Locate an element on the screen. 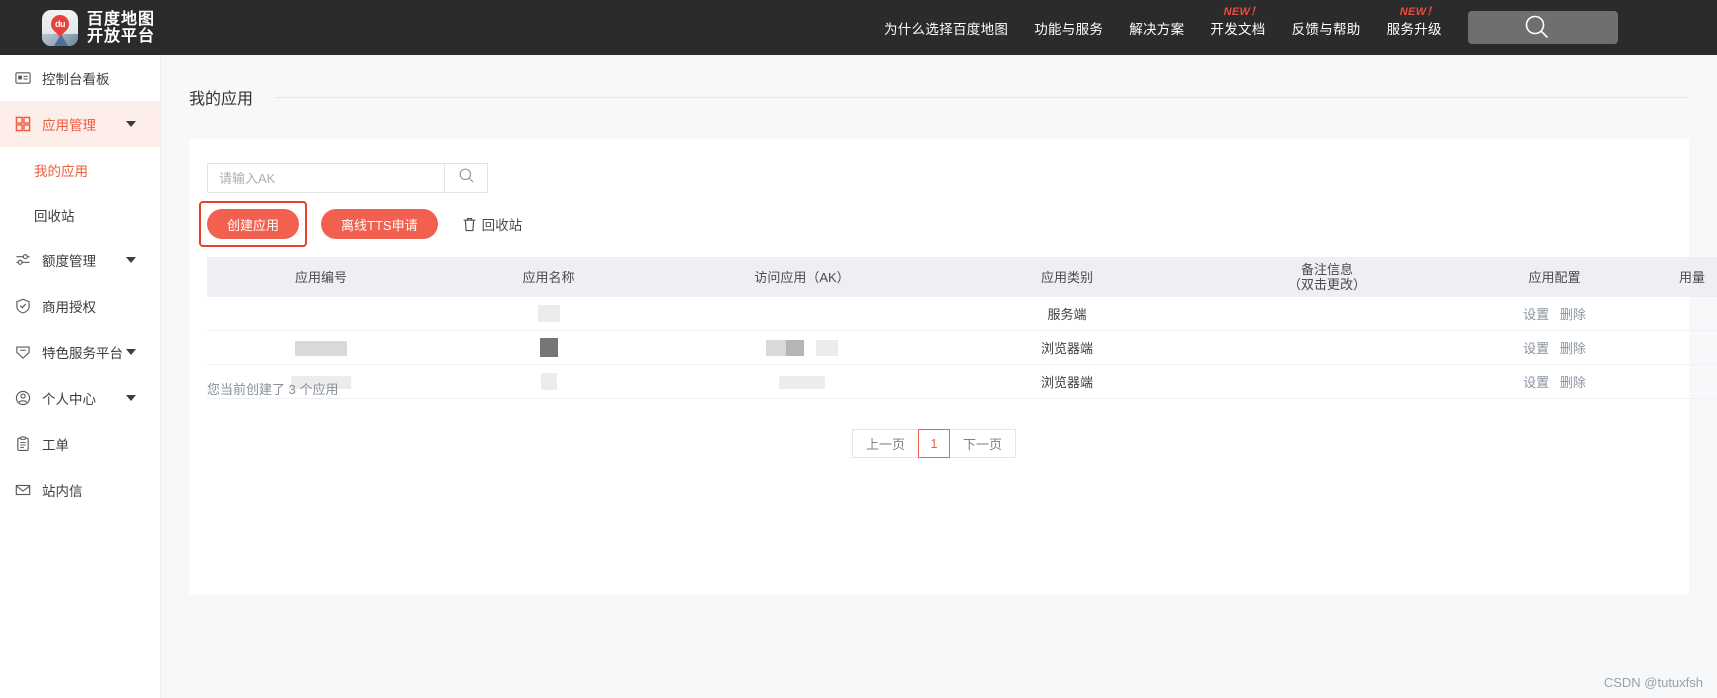 Image resolution: width=1717 pixels, height=698 pixels. logo-text: 百度地图 开放平台 is located at coordinates (121, 28).